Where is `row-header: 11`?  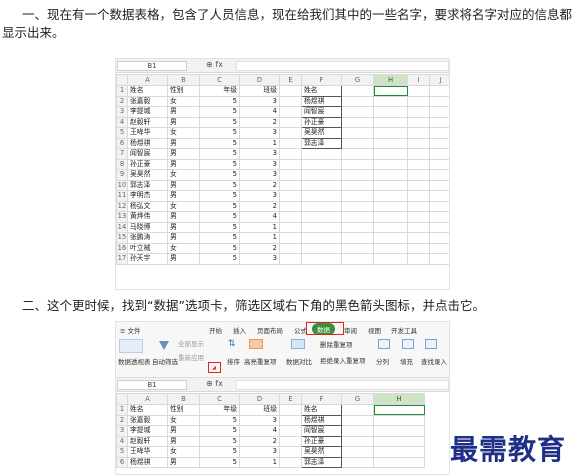
row-header: 11 is located at coordinates (122, 196).